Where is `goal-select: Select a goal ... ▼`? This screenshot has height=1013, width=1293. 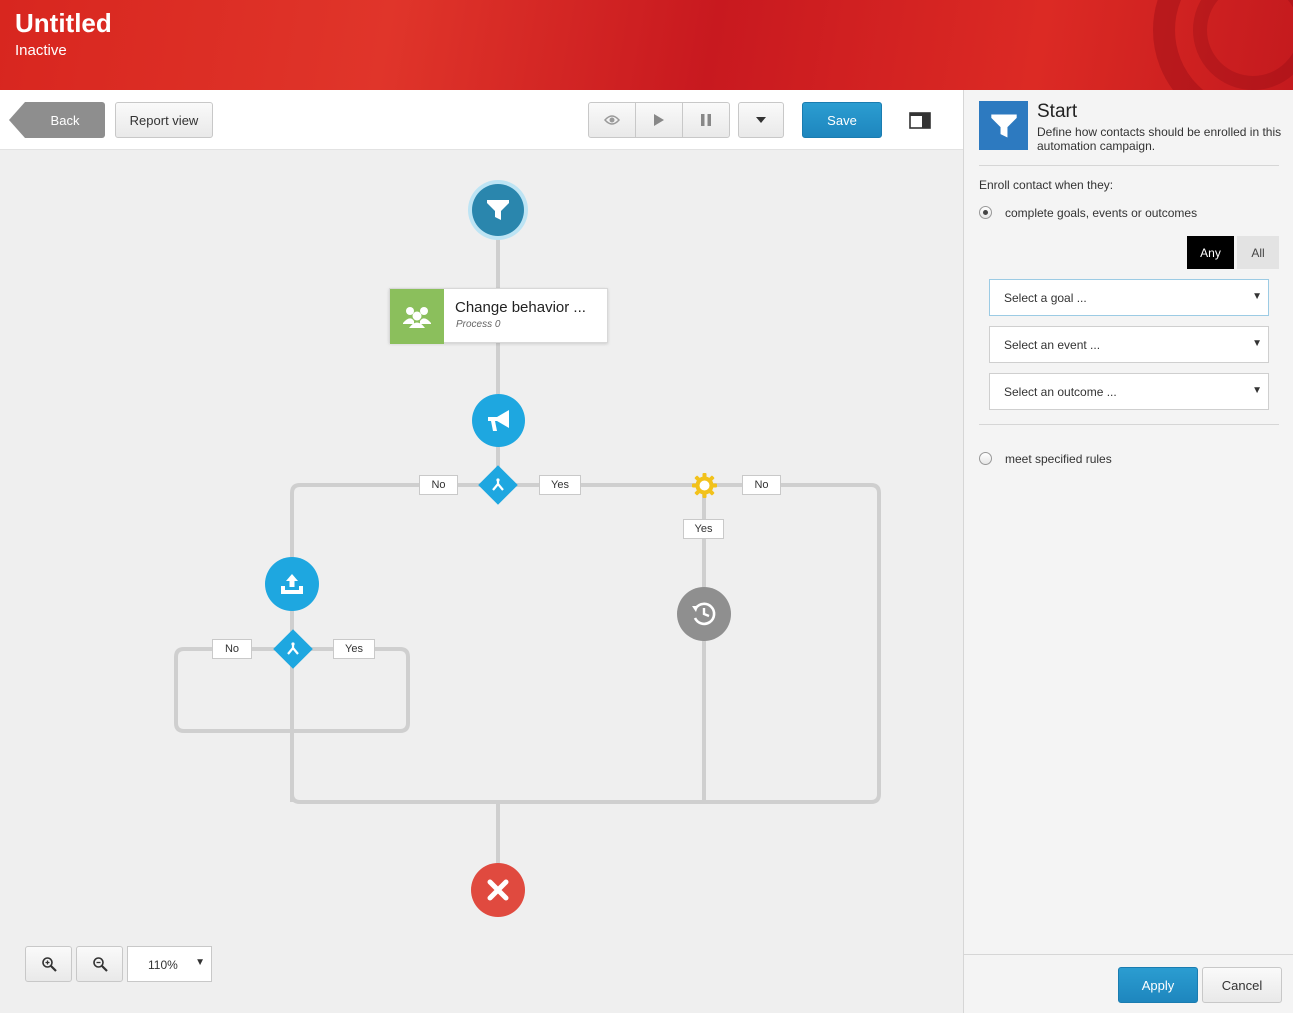 goal-select: Select a goal ... ▼ is located at coordinates (1129, 297).